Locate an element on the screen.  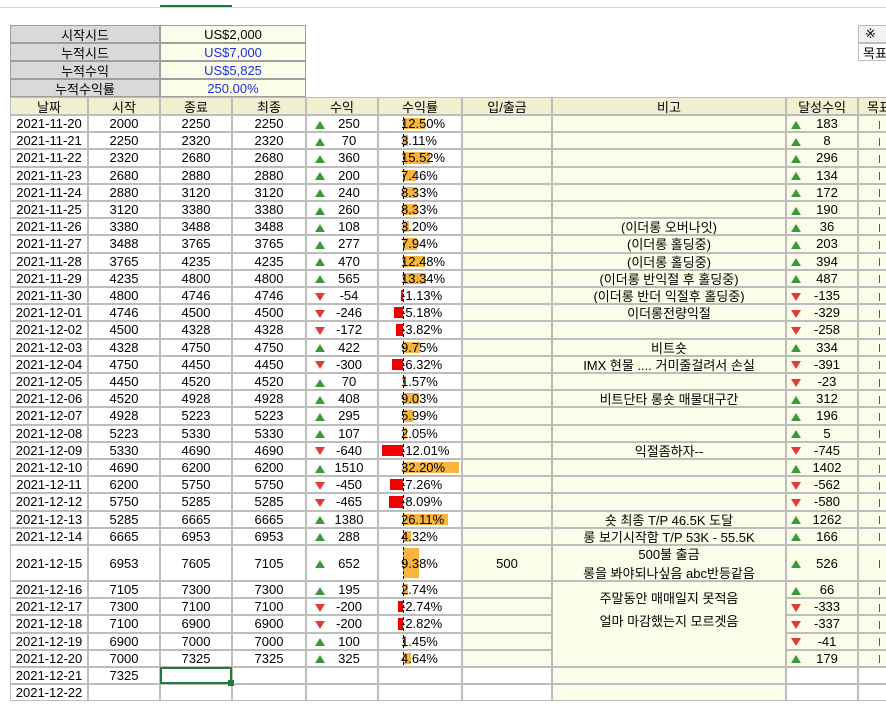
cell-final: 4690 is located at coordinates (269, 450).